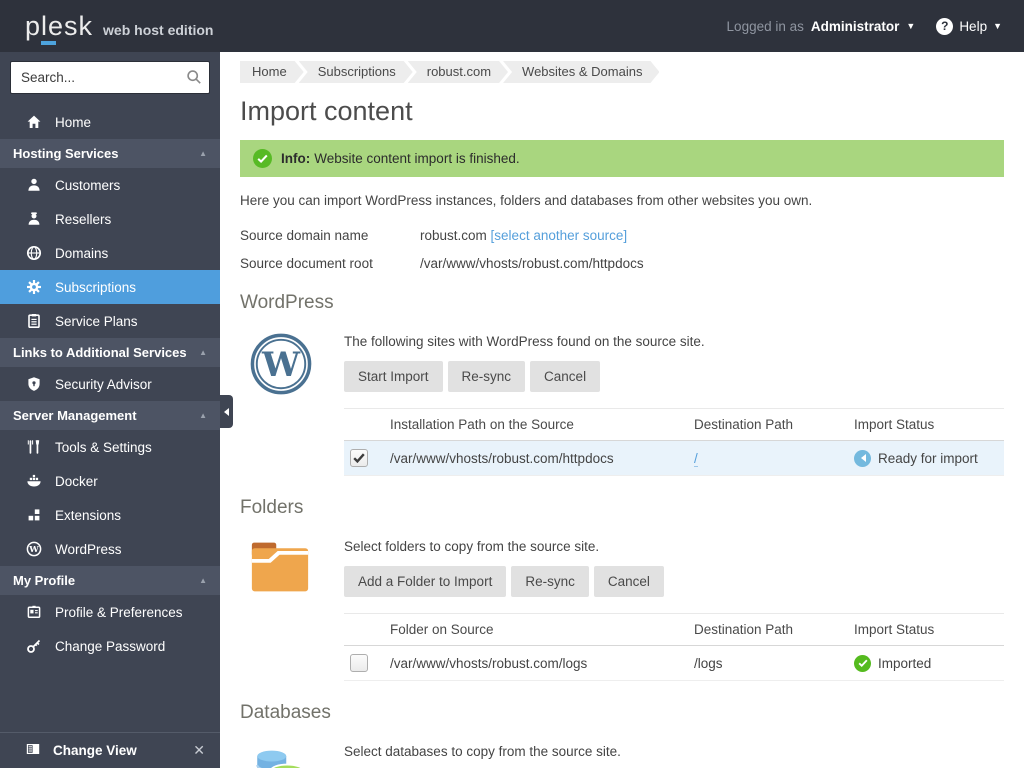 This screenshot has height=768, width=1024. I want to click on sidebar-item-customers: Customers, so click(110, 185).